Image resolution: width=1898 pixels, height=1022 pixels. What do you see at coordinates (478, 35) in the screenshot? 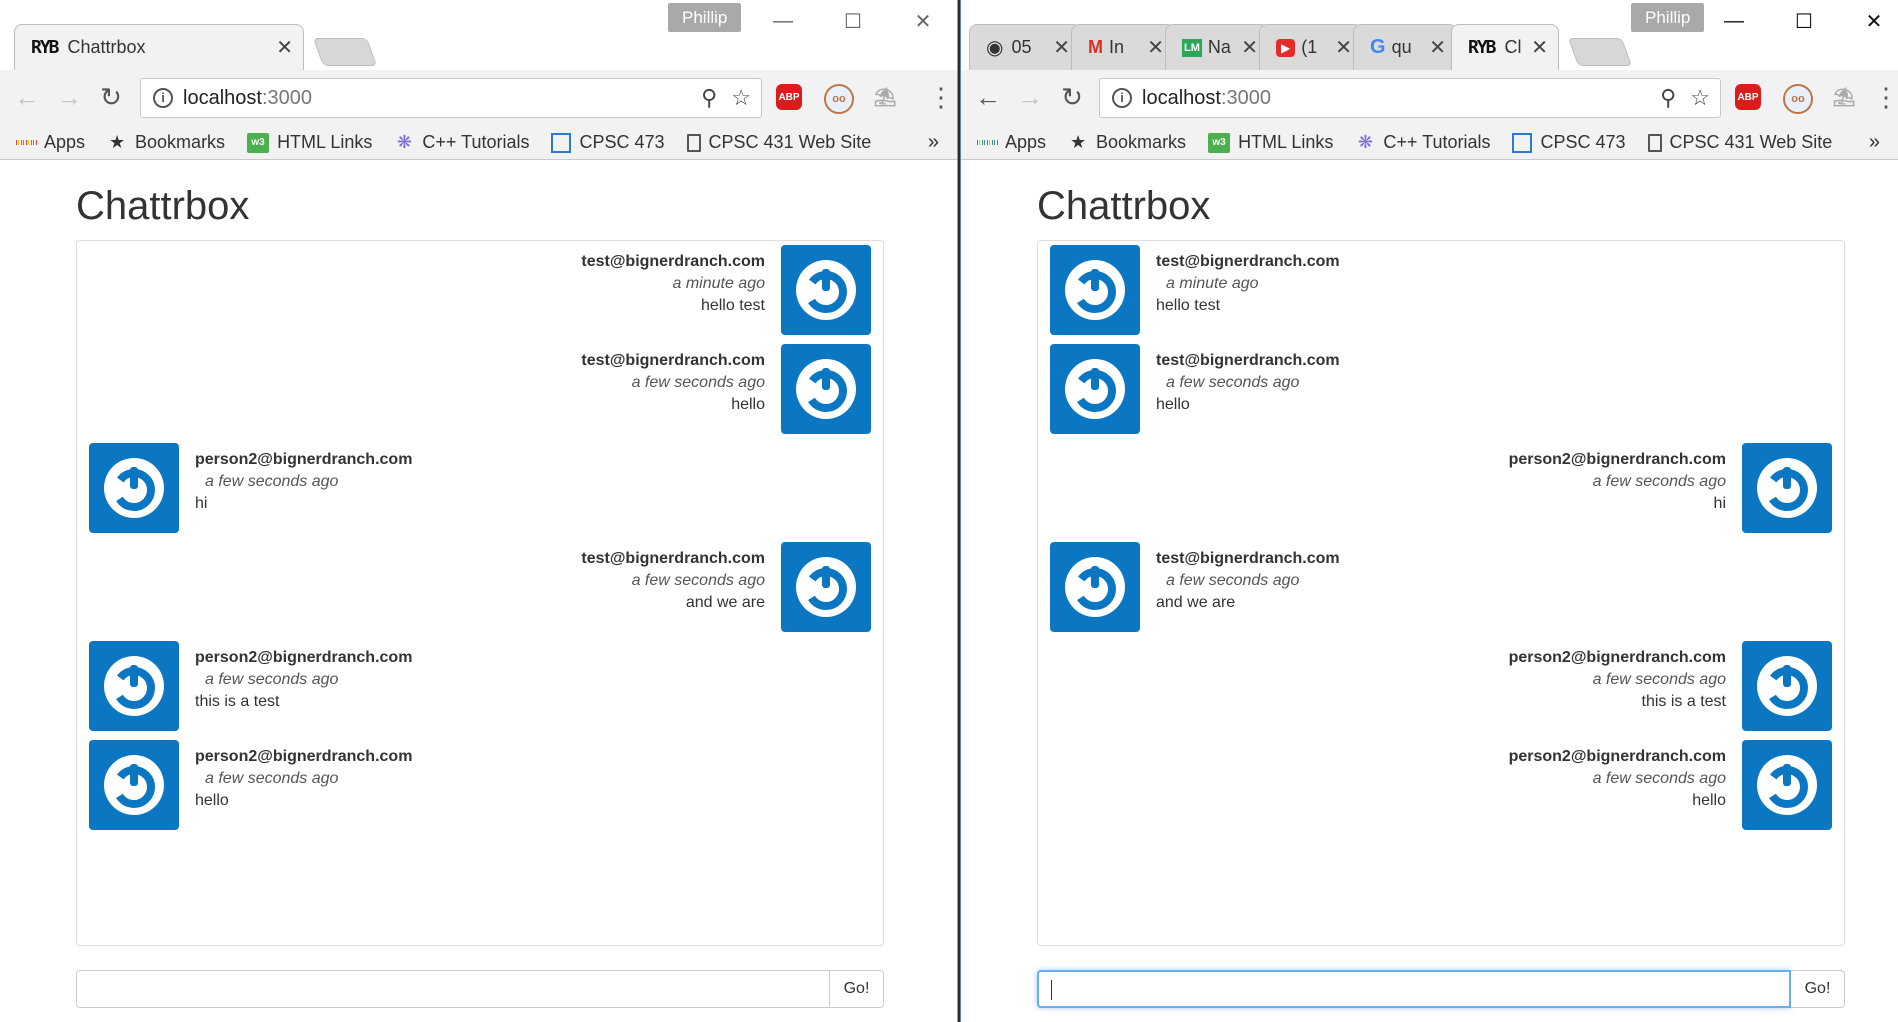
I see `tab-strip: Phillip — ☐ ✕ RYB Chattrbox ✕` at bounding box center [478, 35].